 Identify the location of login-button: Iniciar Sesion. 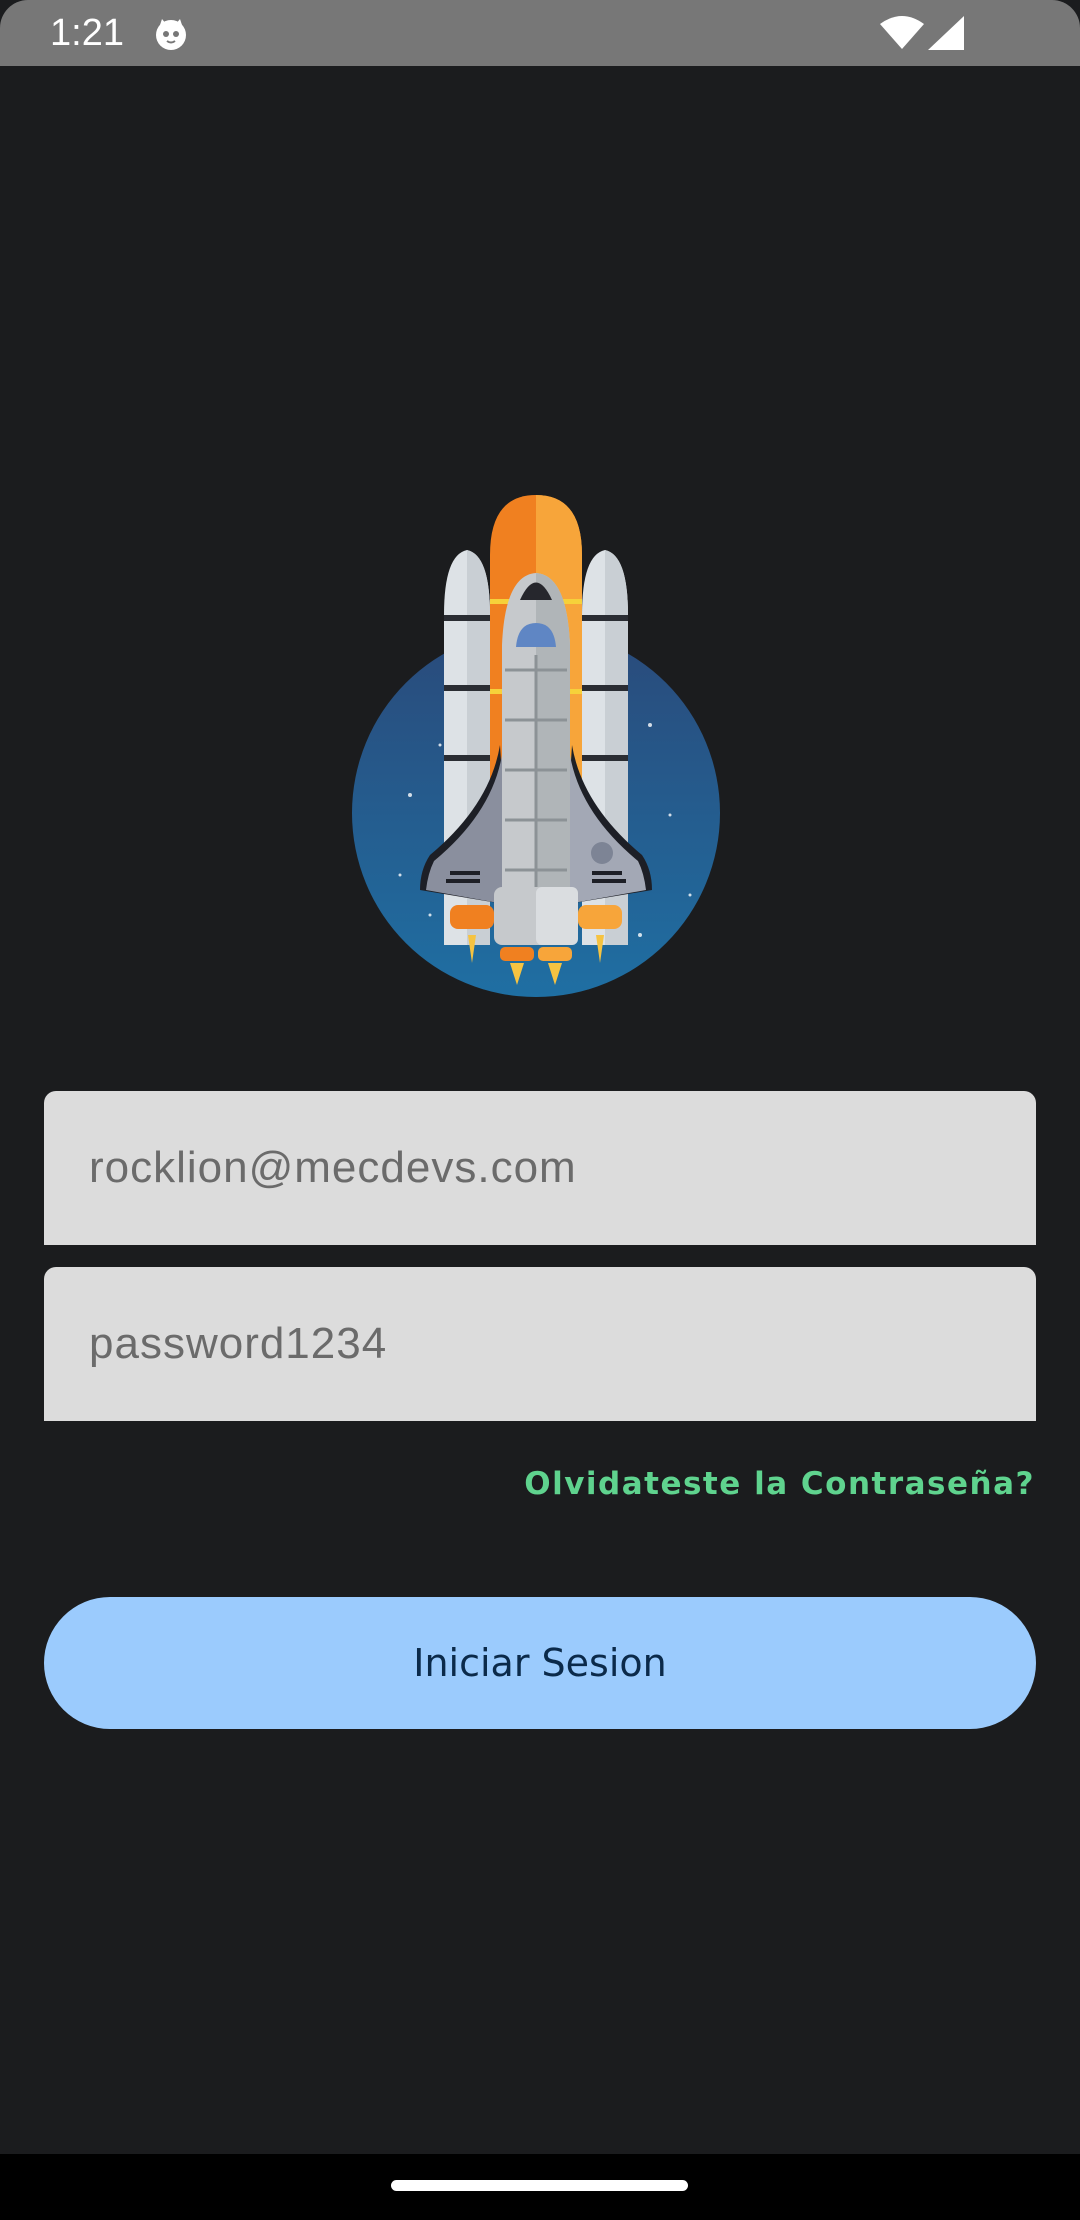
(540, 1663).